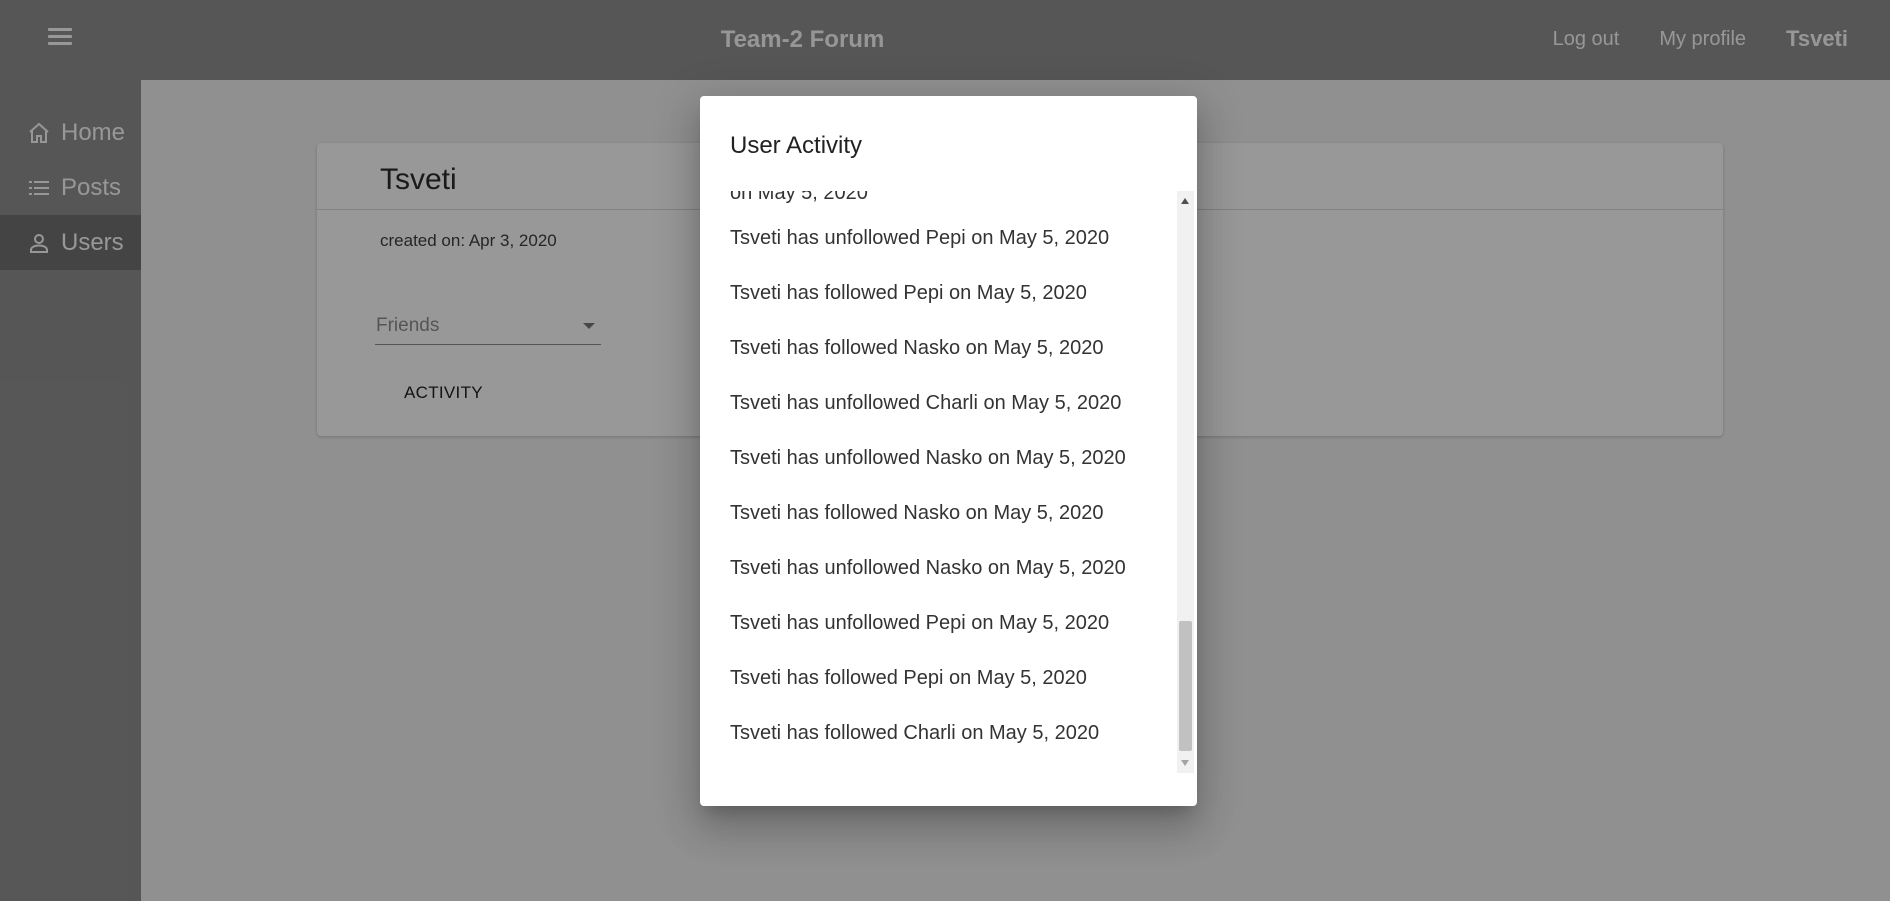 Image resolution: width=1890 pixels, height=901 pixels. Describe the element at coordinates (796, 145) in the screenshot. I see `dialog-title: User Activity` at that location.